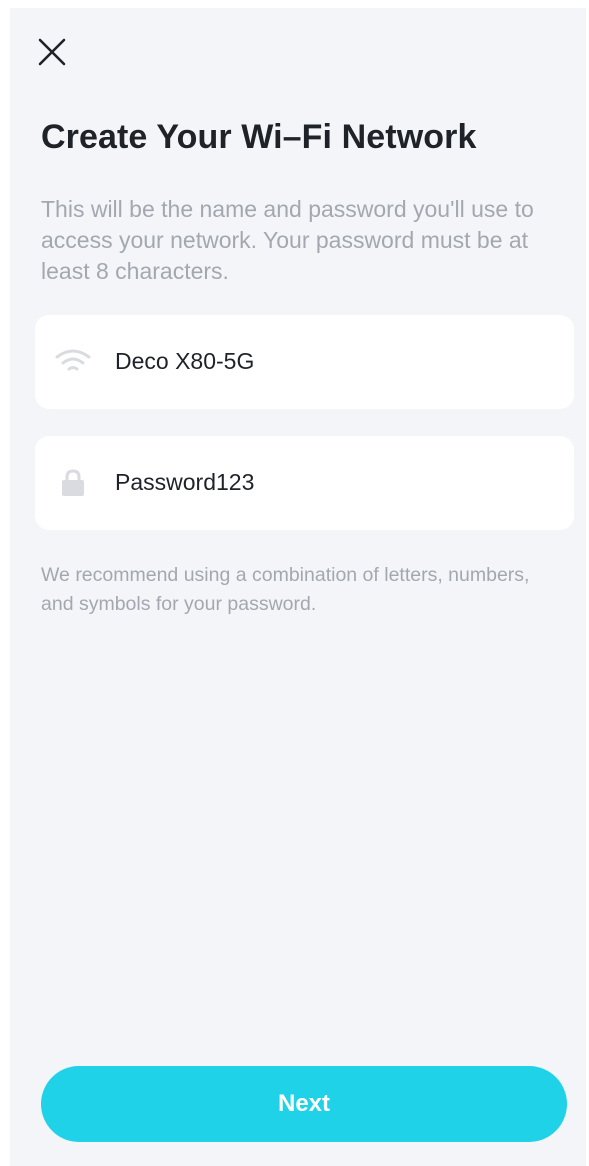 This screenshot has width=589, height=1166. Describe the element at coordinates (330, 361) in the screenshot. I see `network-name-input` at that location.